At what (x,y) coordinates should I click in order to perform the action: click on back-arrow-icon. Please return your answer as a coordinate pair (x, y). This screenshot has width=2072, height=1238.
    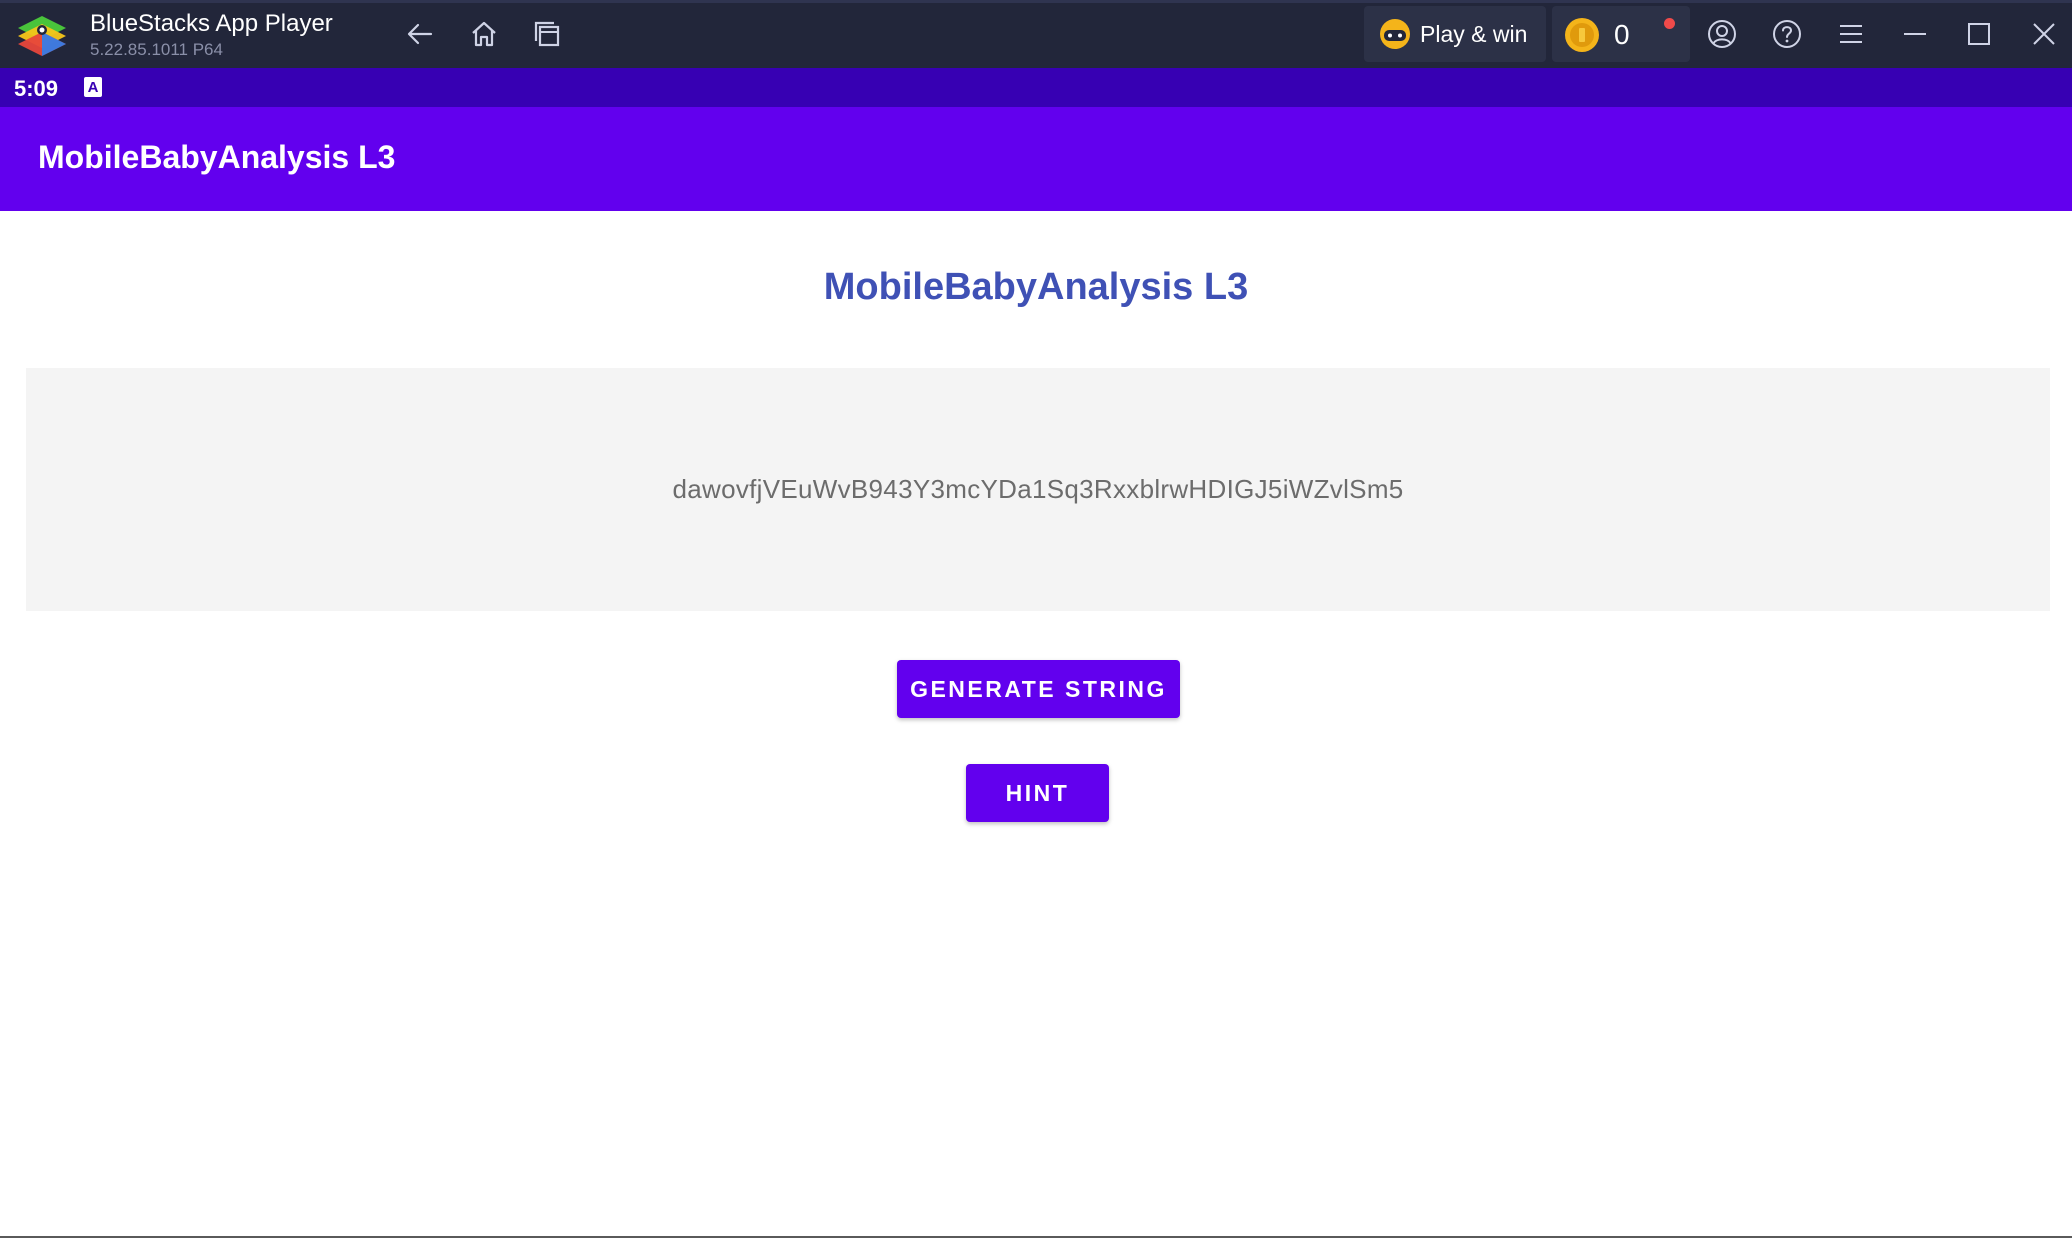
    Looking at the image, I should click on (420, 34).